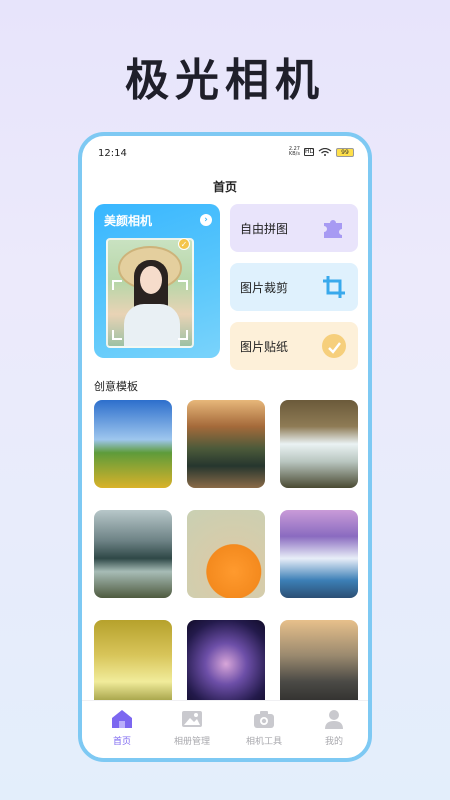 Image resolution: width=450 pixels, height=800 pixels. I want to click on tab-home: 首页, so click(122, 728).